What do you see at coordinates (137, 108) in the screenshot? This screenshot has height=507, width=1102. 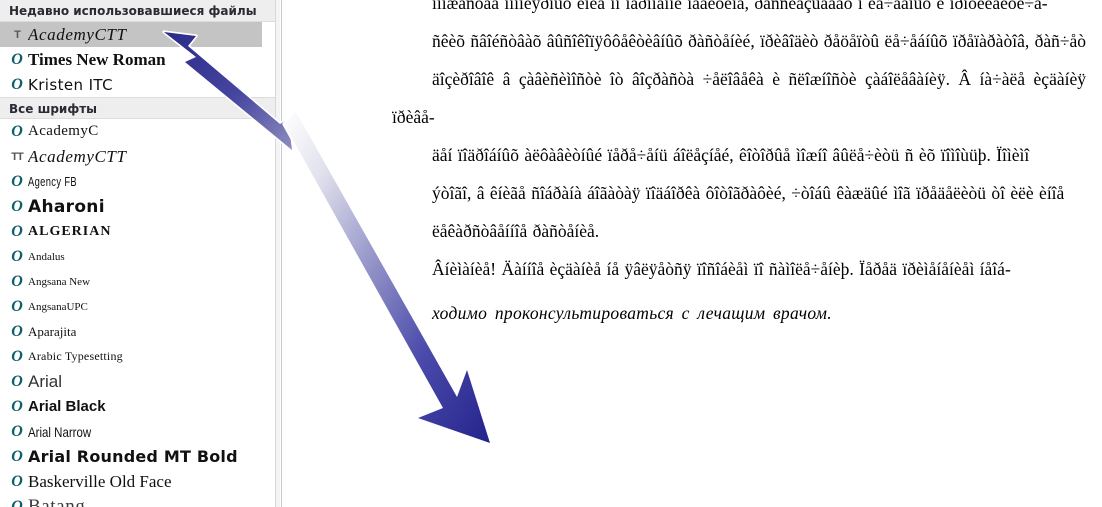 I see `all-fonts-group-header: Все шрифты` at bounding box center [137, 108].